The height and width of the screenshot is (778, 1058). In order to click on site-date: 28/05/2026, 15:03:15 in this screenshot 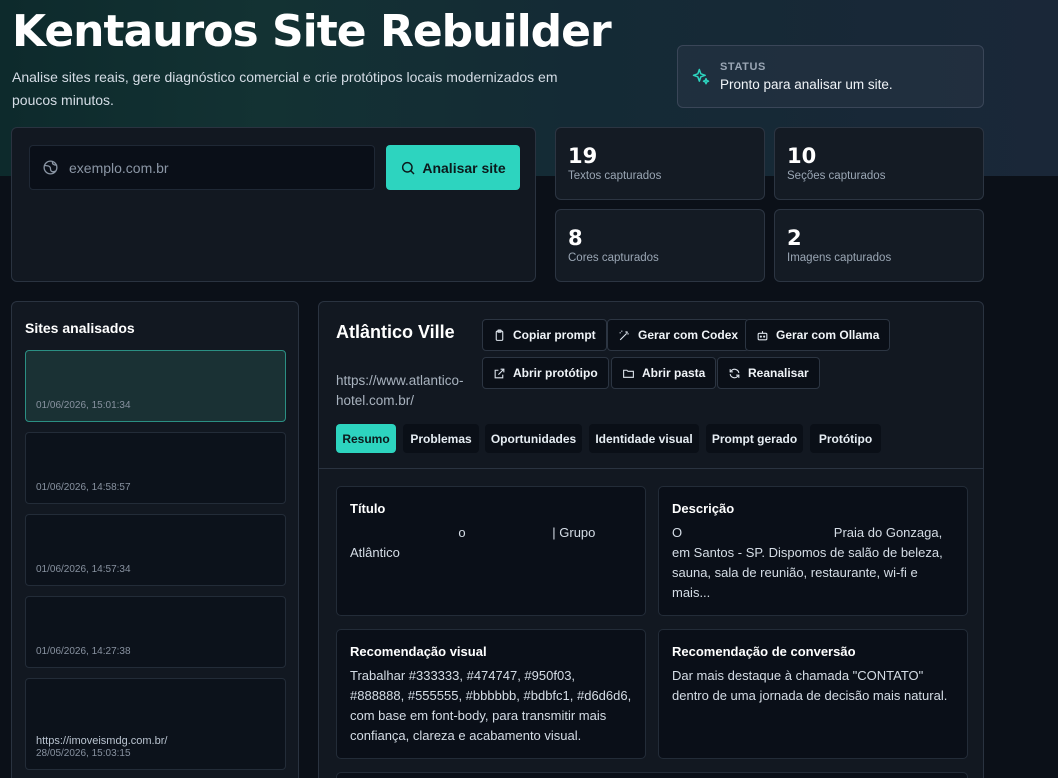, I will do `click(83, 753)`.